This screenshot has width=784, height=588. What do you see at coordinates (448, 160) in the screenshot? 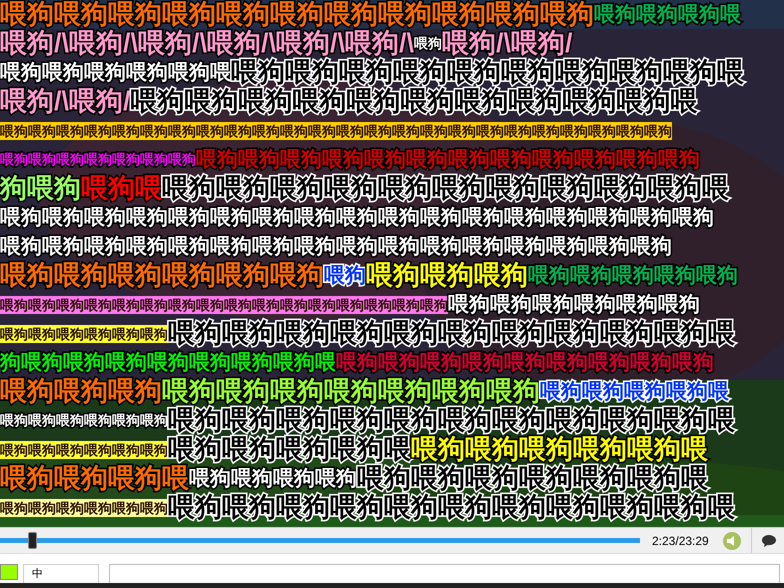
I see `bullet-comment: 喂狗喂狗喂狗喂狗喂狗喂狗喂狗喂狗喂狗喂狗喂狗喂狗` at bounding box center [448, 160].